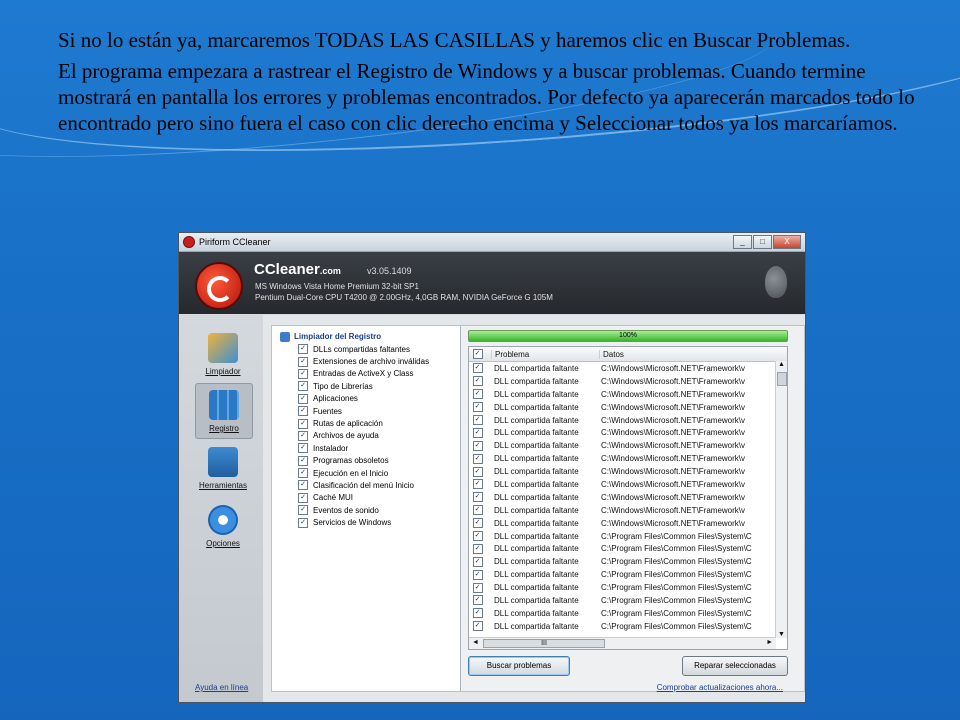 This screenshot has height=720, width=960. Describe the element at coordinates (366, 361) in the screenshot. I see `tree-item: ✓ Extensiones de archivo inválidas` at that location.